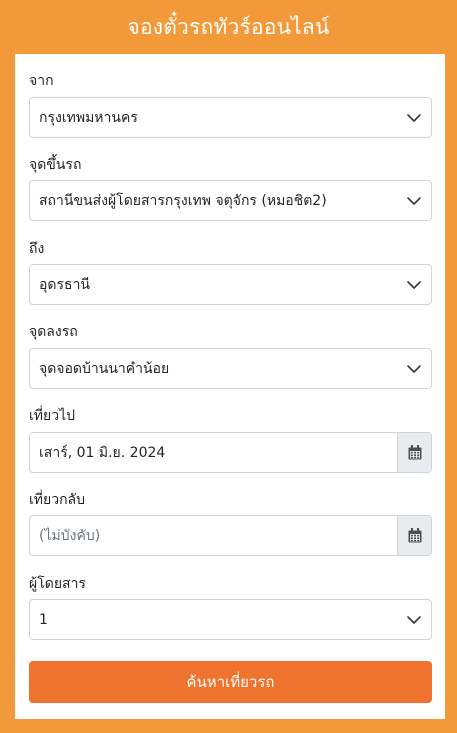  What do you see at coordinates (37, 249) in the screenshot?
I see `destination-label: ถึง` at bounding box center [37, 249].